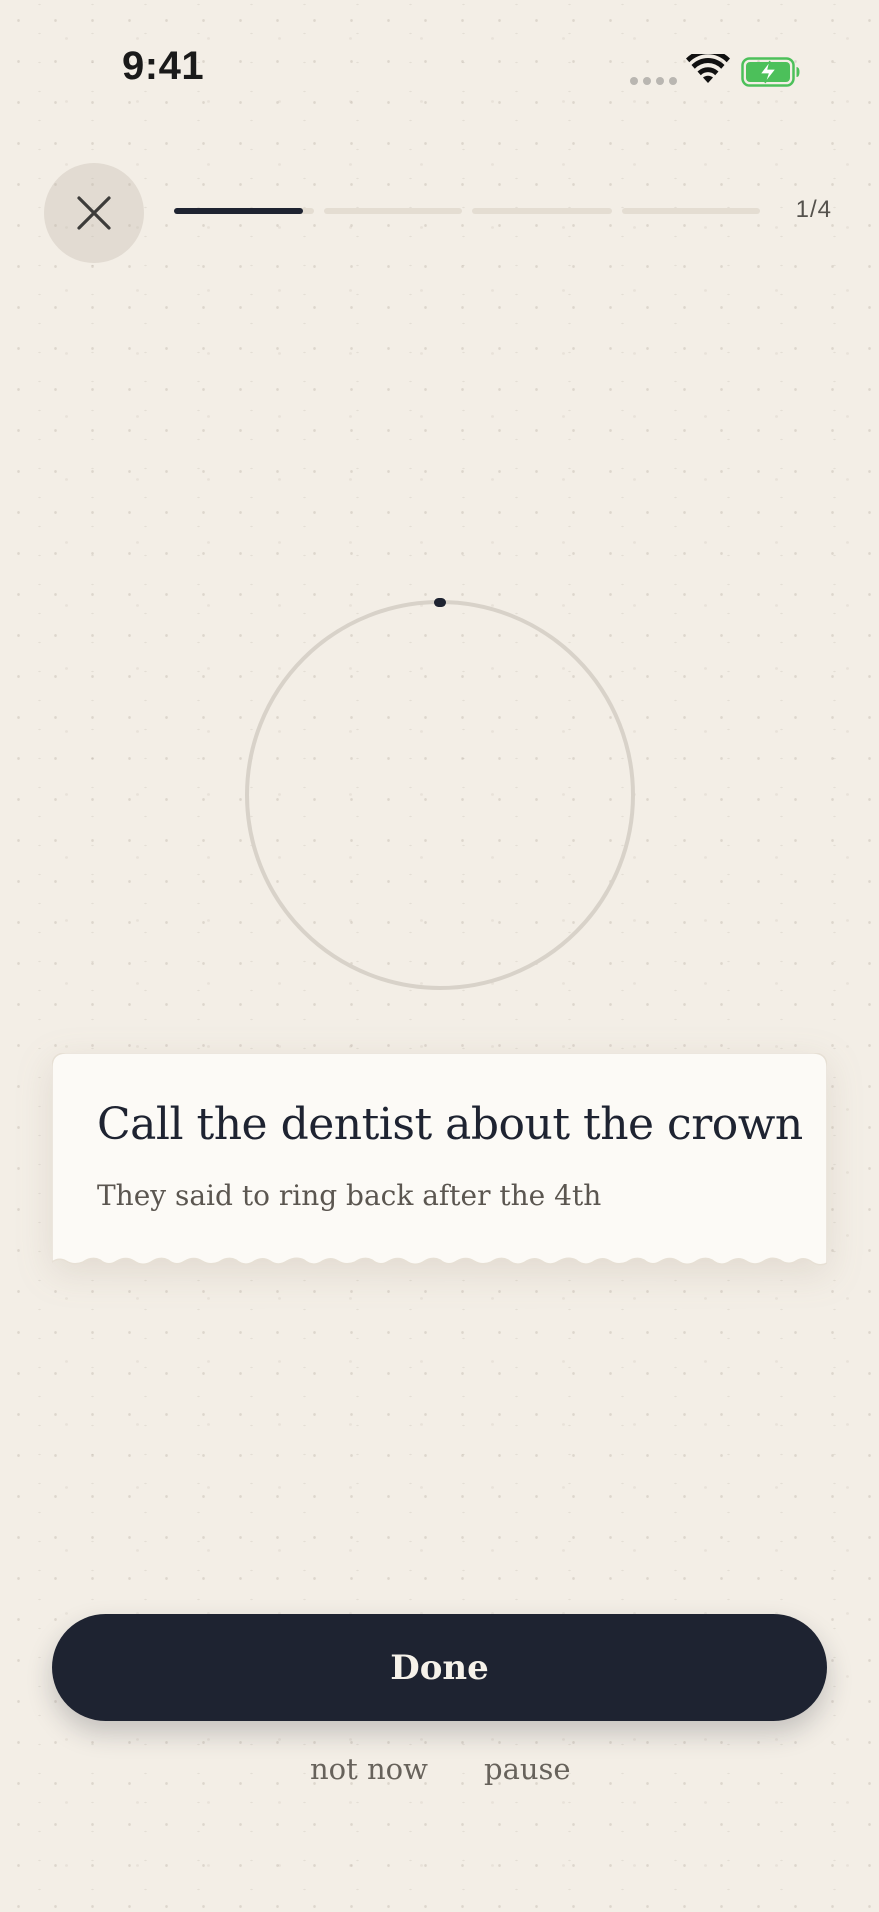  Describe the element at coordinates (440, 794) in the screenshot. I see `timer-ring` at that location.